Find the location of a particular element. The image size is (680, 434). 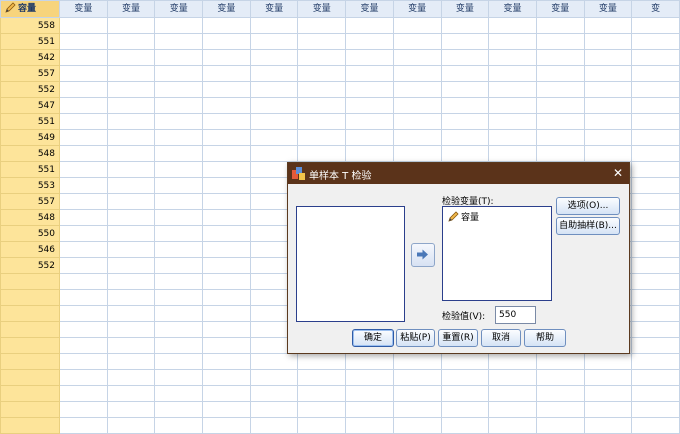

help-button: 帮助 is located at coordinates (545, 338).